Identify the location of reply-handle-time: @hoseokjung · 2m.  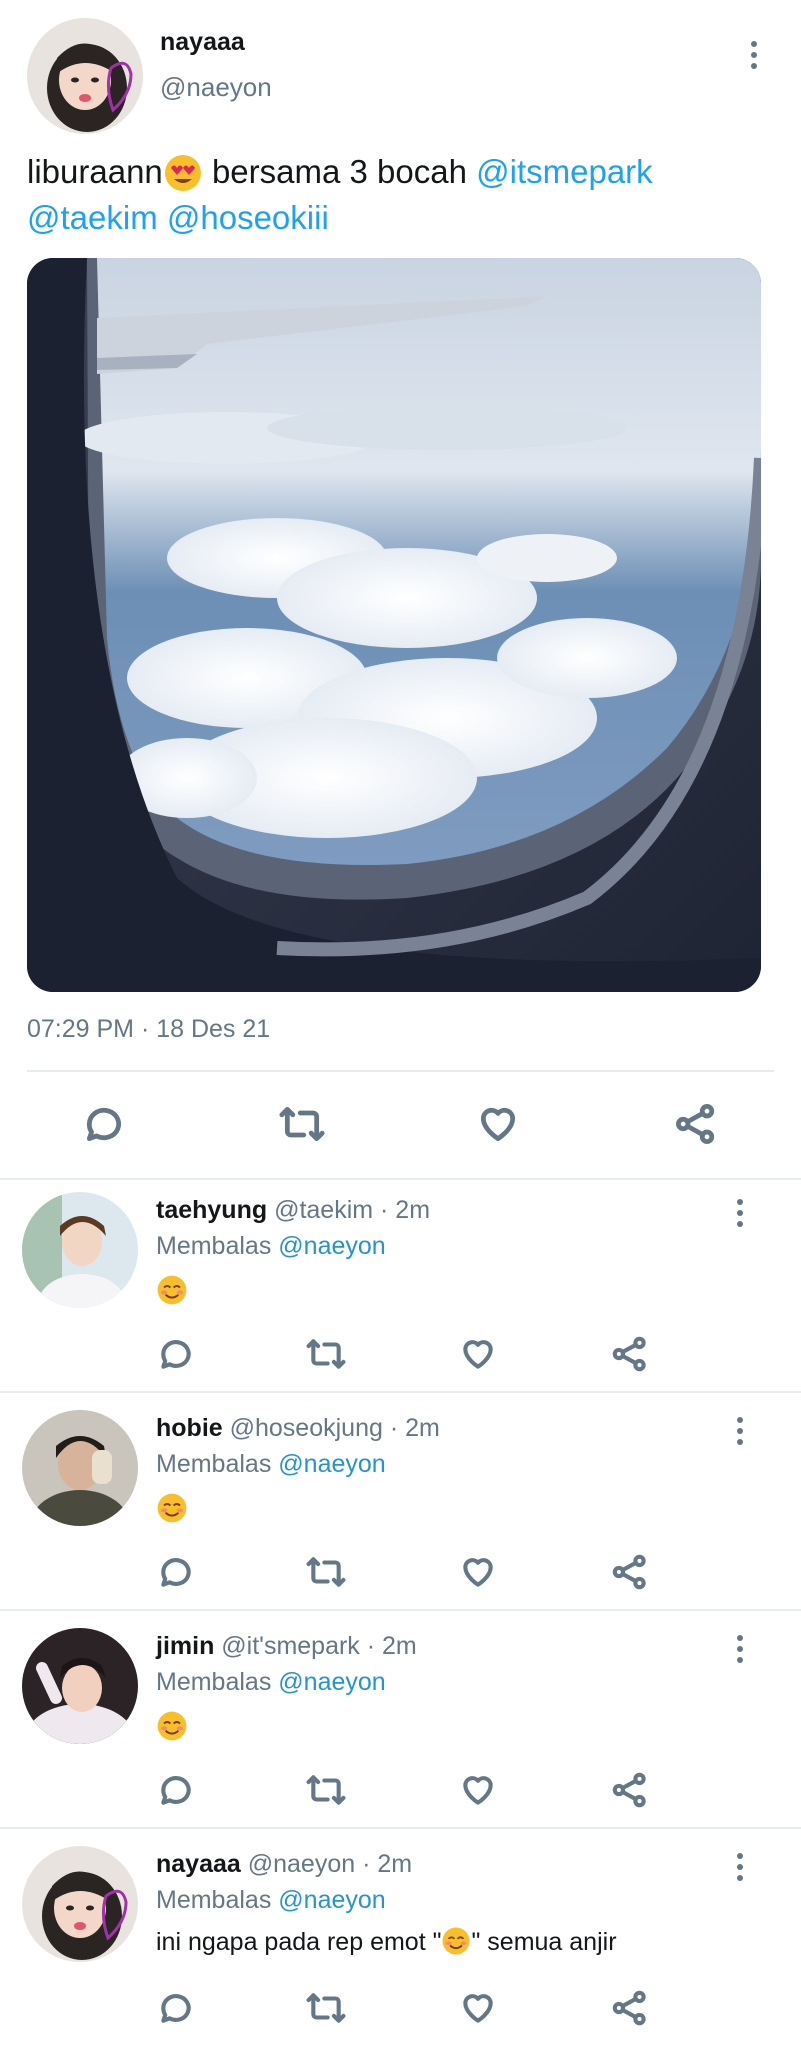
(334, 1428).